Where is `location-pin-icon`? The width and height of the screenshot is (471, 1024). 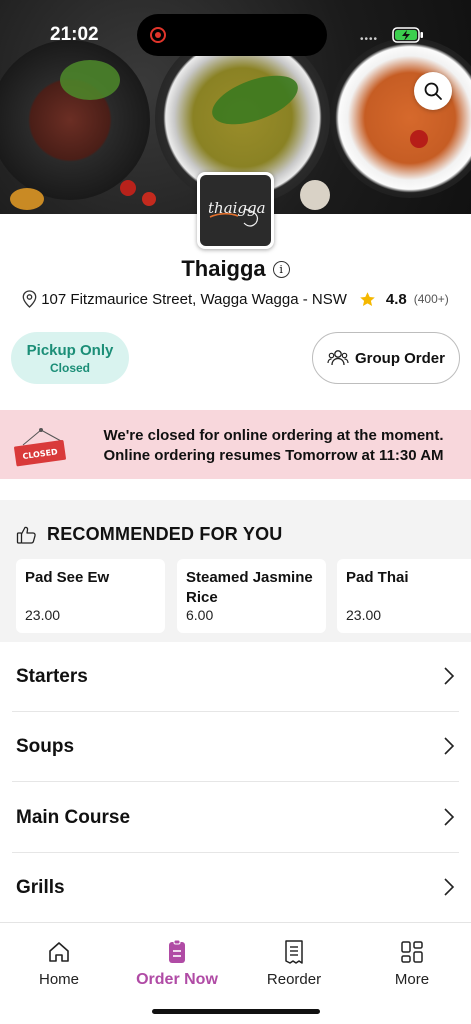
location-pin-icon is located at coordinates (29, 299).